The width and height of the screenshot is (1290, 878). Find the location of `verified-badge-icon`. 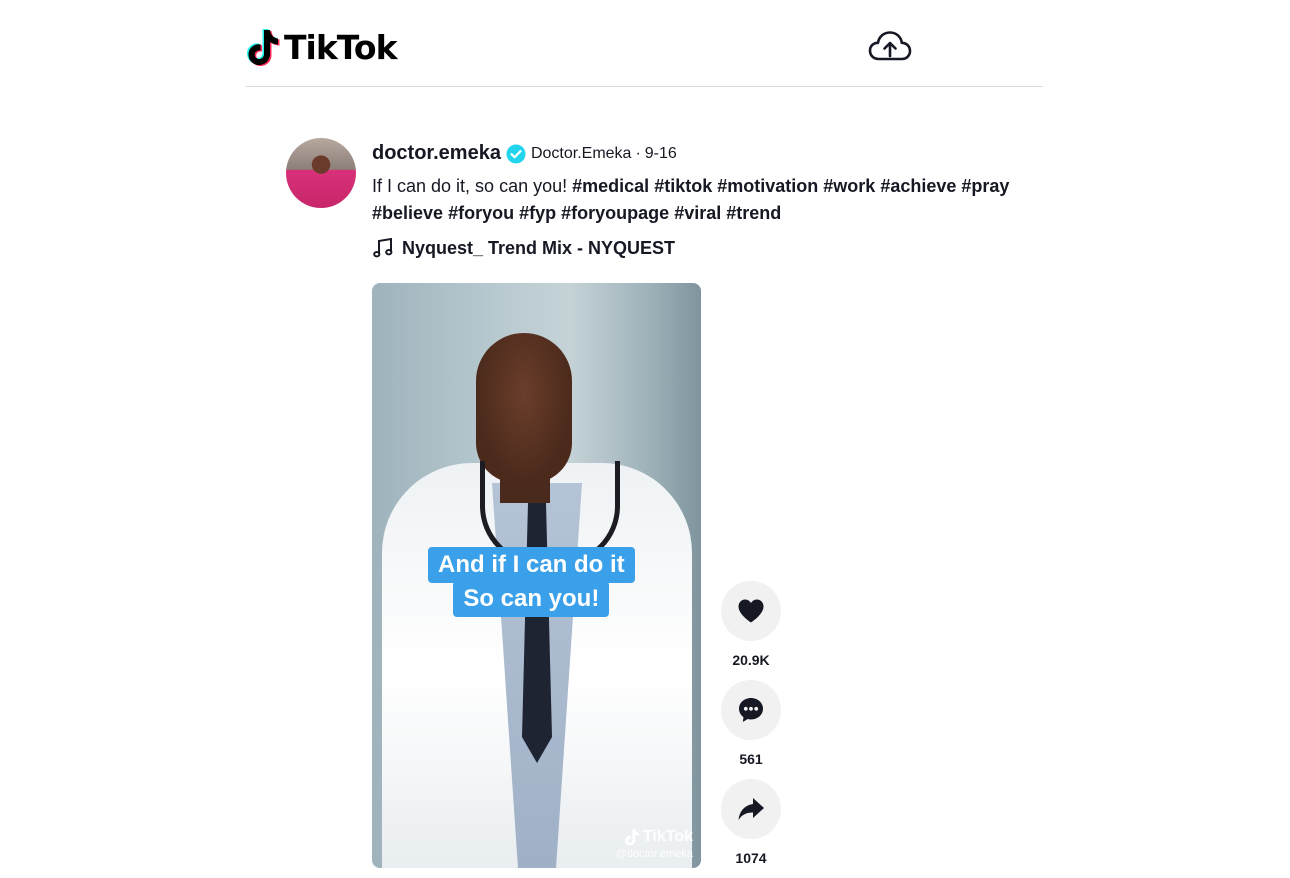

verified-badge-icon is located at coordinates (516, 154).